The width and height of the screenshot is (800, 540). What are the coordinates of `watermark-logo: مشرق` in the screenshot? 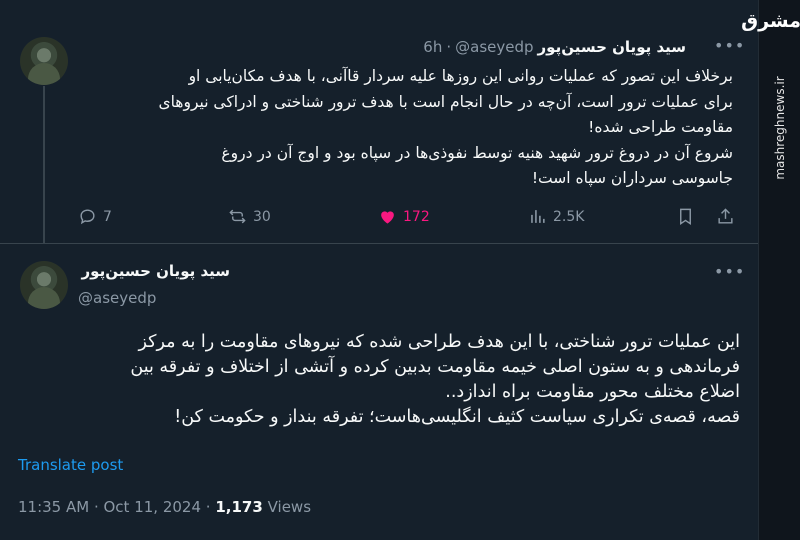 It's located at (770, 21).